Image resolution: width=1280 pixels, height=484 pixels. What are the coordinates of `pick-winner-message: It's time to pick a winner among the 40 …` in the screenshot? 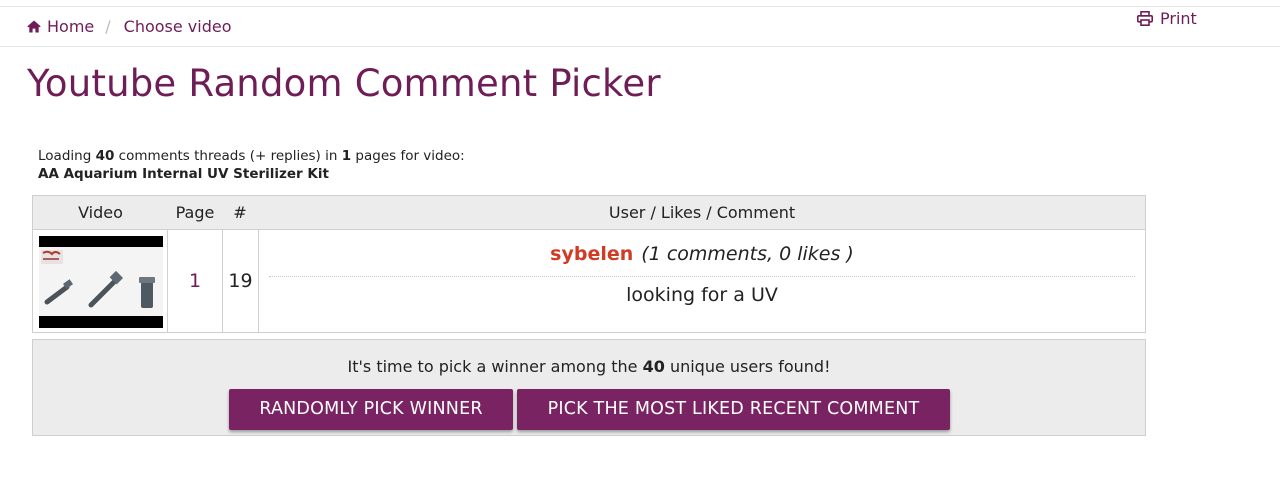 It's located at (589, 366).